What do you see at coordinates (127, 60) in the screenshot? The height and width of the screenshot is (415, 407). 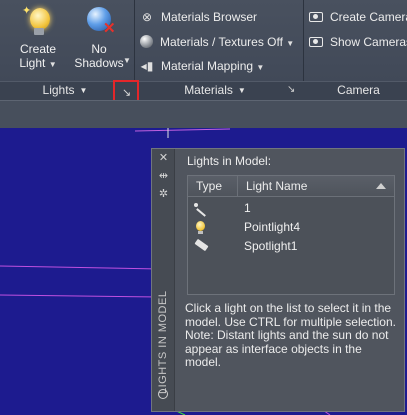 I see `no-shadows-dropdown-icon: ▼` at bounding box center [127, 60].